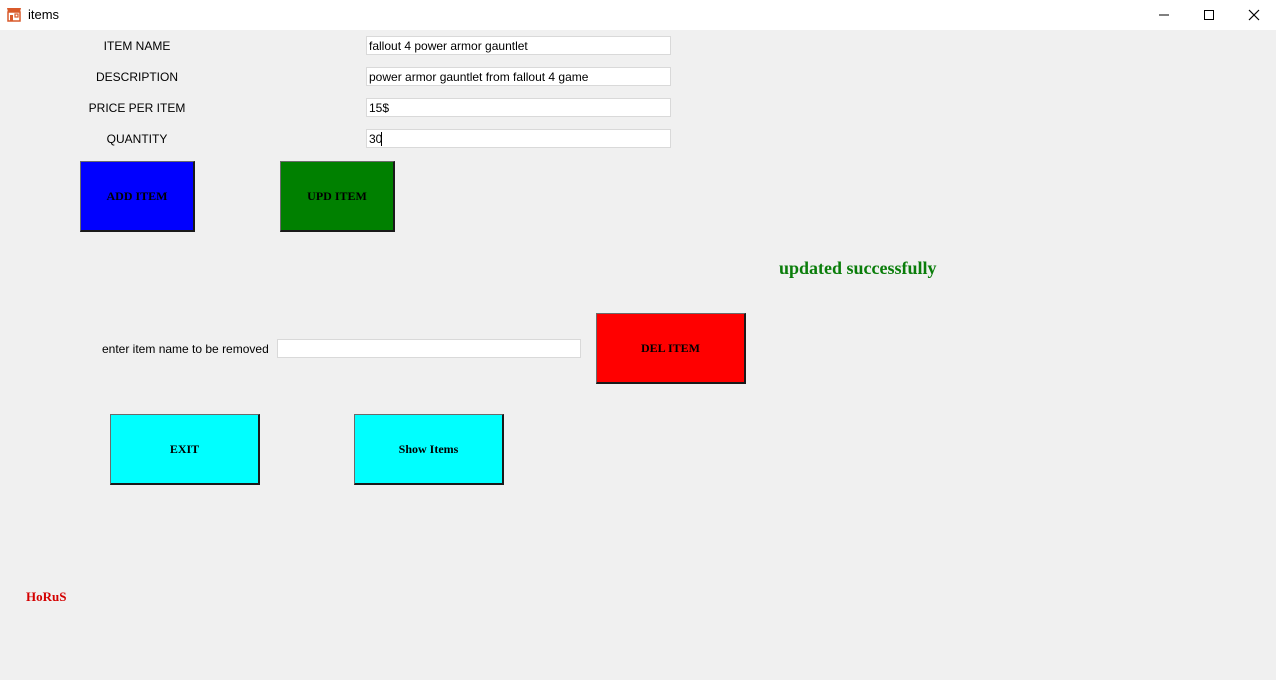 The width and height of the screenshot is (1276, 680). What do you see at coordinates (137, 196) in the screenshot?
I see `add-item-button: ADD ITEM` at bounding box center [137, 196].